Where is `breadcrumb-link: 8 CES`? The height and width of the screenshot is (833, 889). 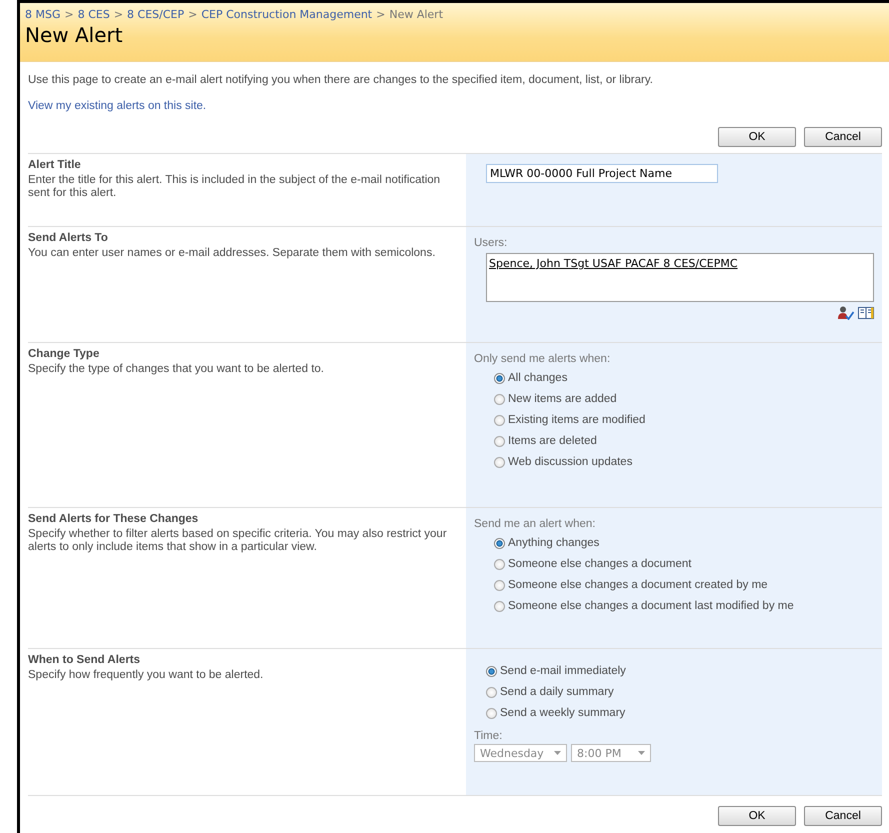
breadcrumb-link: 8 CES is located at coordinates (94, 14).